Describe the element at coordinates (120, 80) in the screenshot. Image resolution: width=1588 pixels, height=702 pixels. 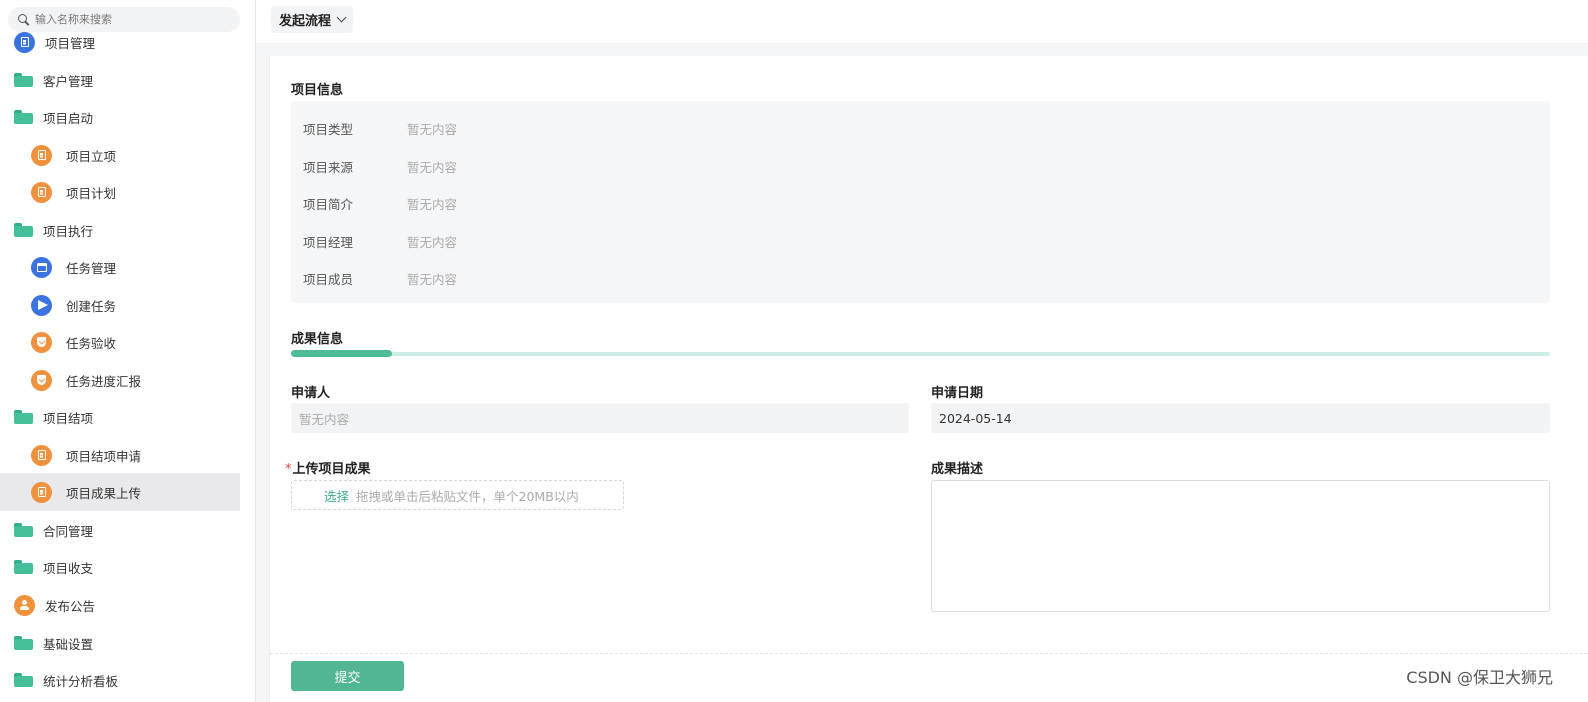
I see `sidebar-item-customer-management: 客户管理` at that location.